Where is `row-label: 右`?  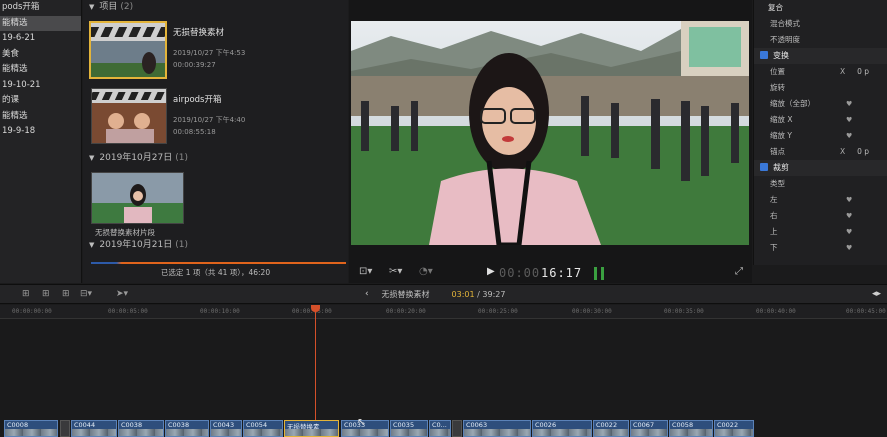
row-label: 右 is located at coordinates (774, 215).